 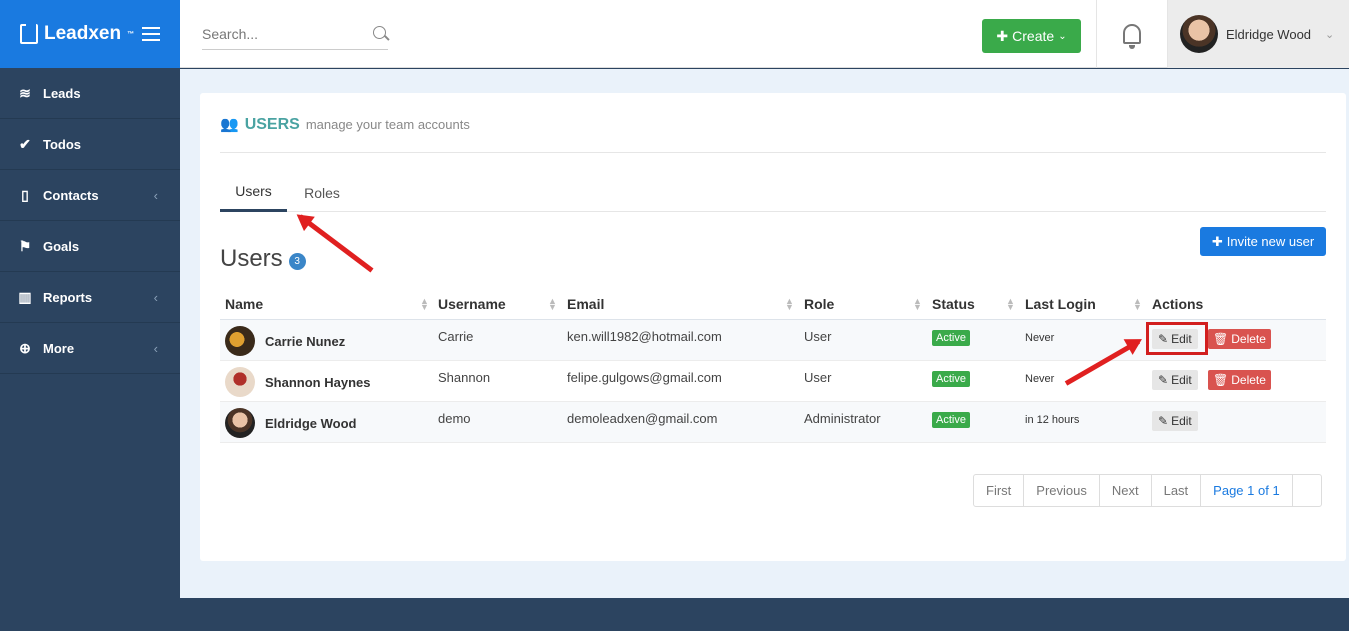 What do you see at coordinates (155, 348) in the screenshot?
I see `chevron-left-icon: ‹` at bounding box center [155, 348].